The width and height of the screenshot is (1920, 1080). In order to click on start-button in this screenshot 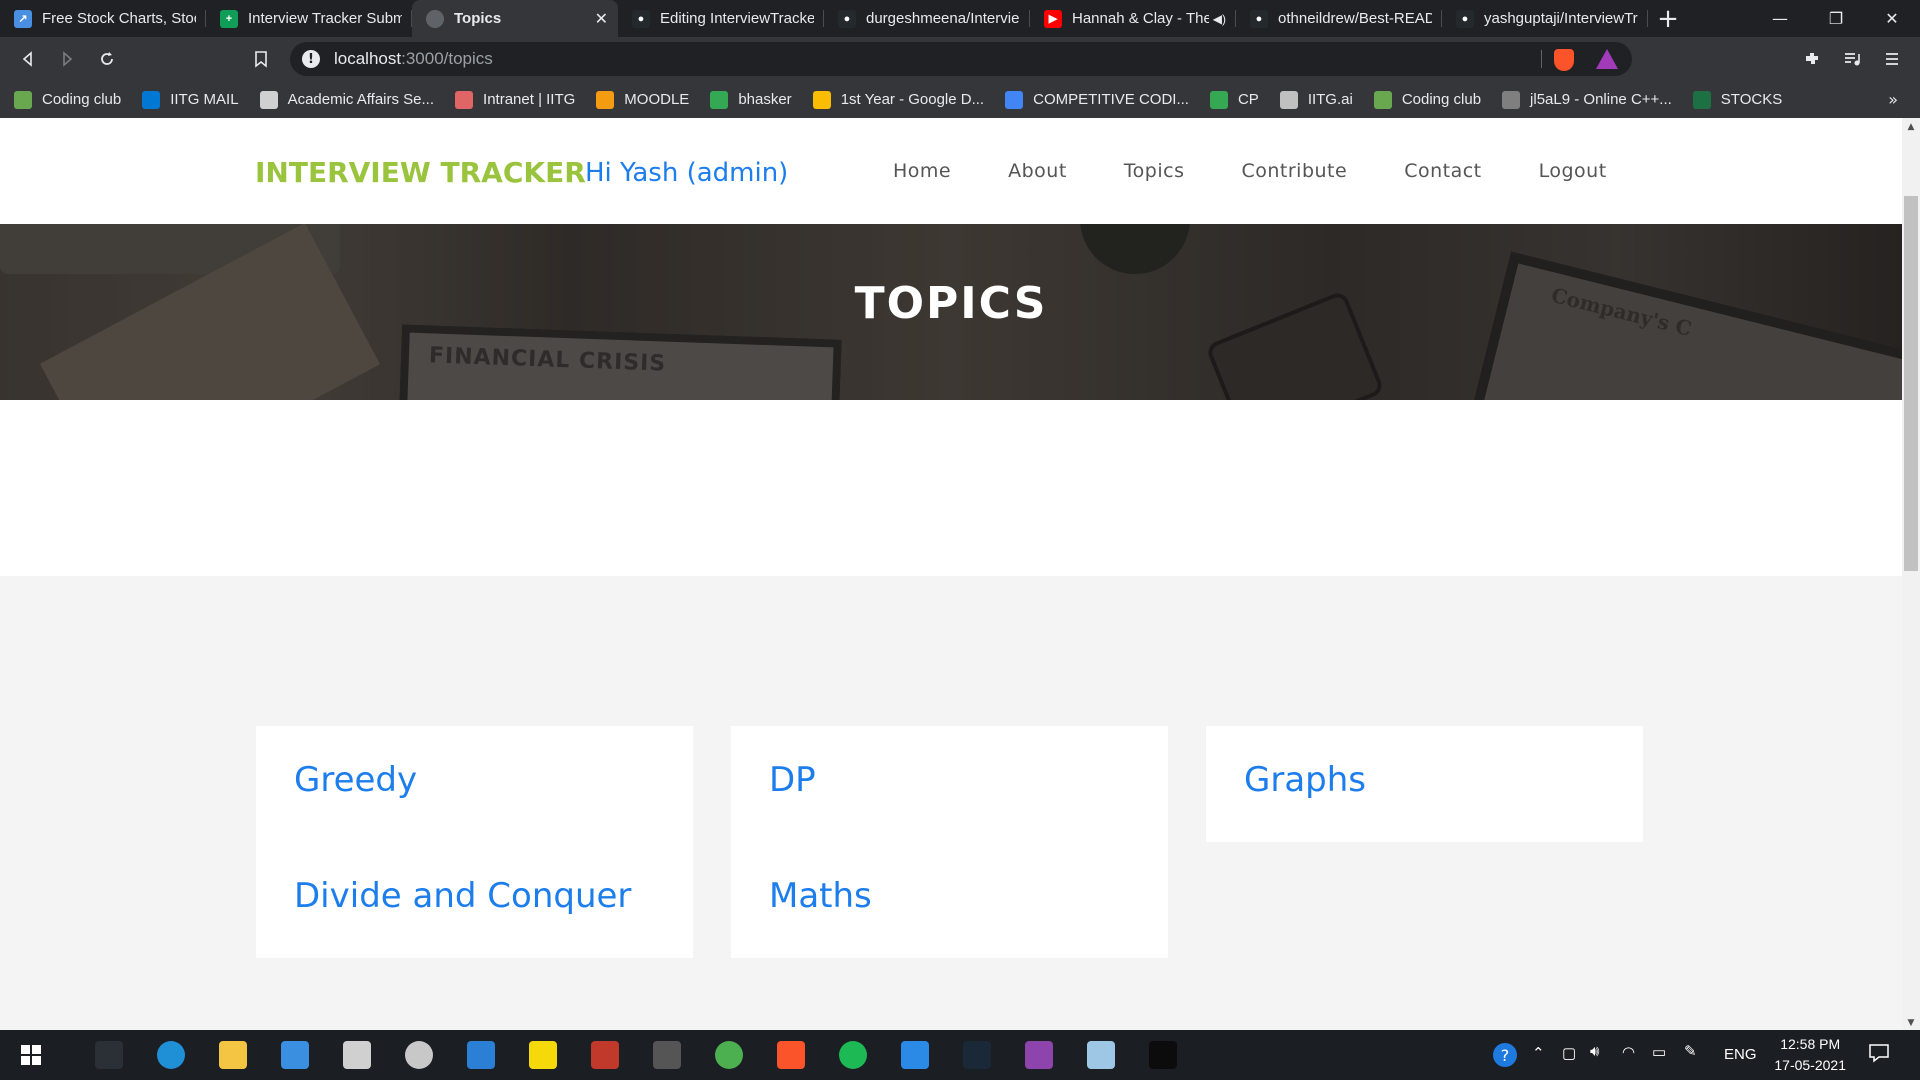, I will do `click(31, 1055)`.